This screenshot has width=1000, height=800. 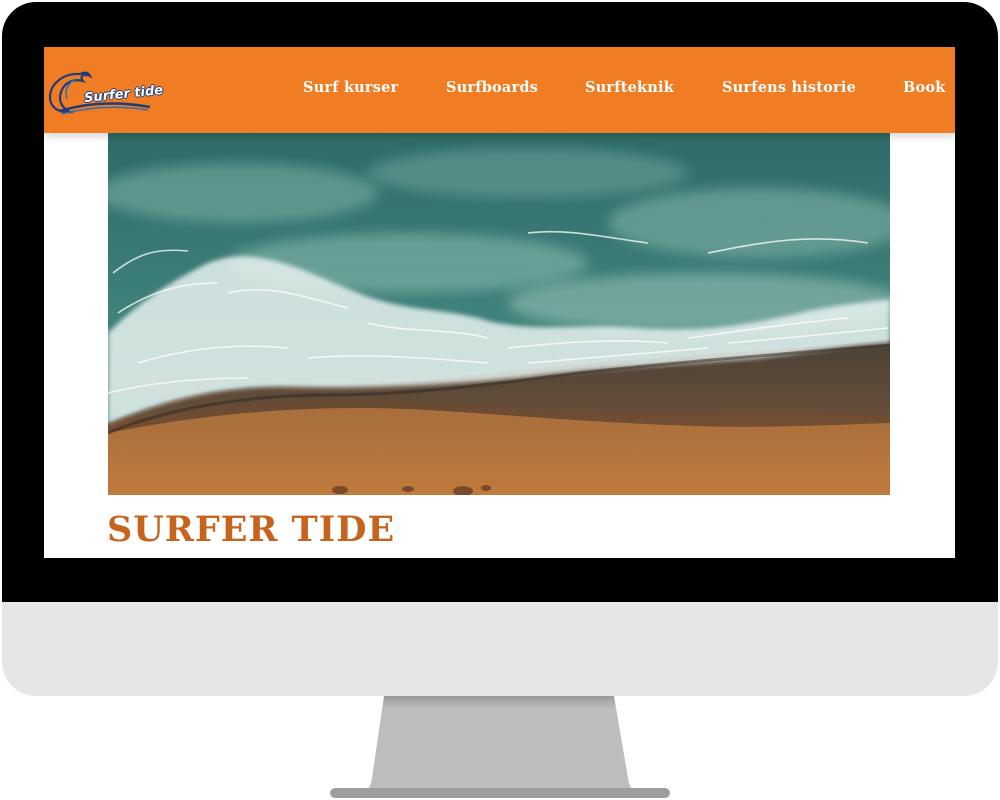 I want to click on monitor-chin, so click(x=500, y=649).